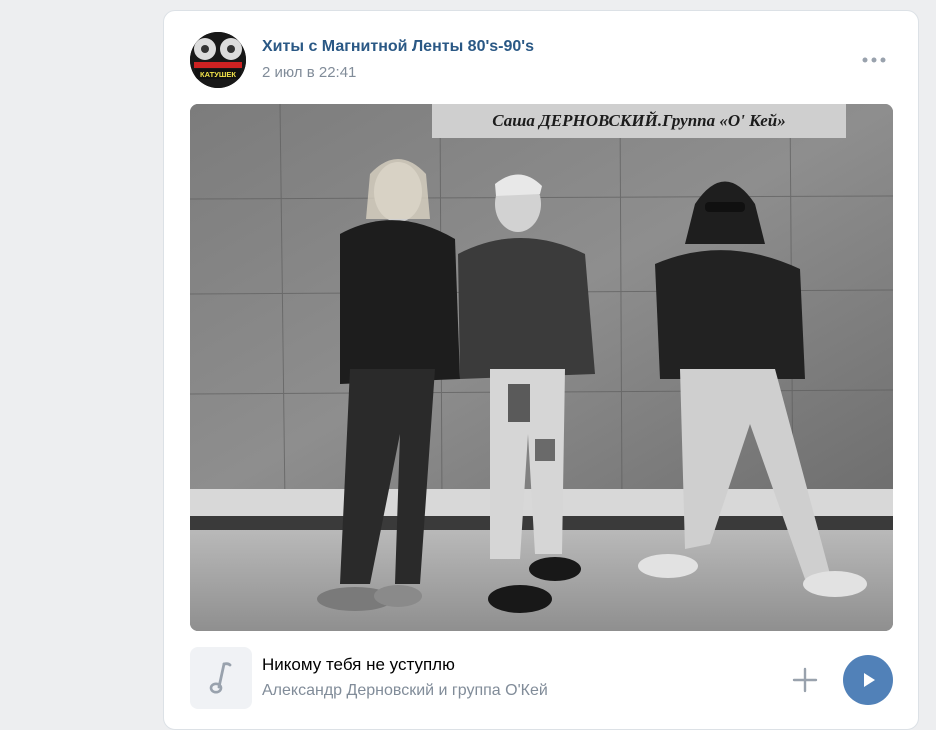 This screenshot has width=936, height=730. What do you see at coordinates (358, 664) in the screenshot?
I see `audio-title: Никому тебя не уступлю` at bounding box center [358, 664].